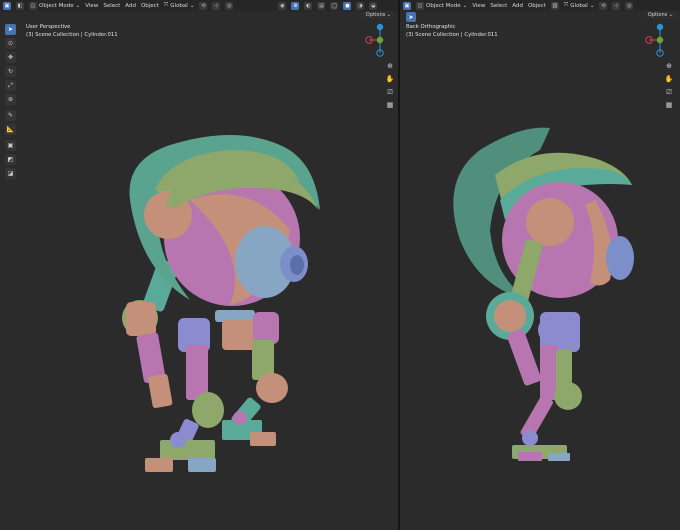 The image size is (680, 530). What do you see at coordinates (360, 5) in the screenshot?
I see `material-shading-icon: ◑` at bounding box center [360, 5].